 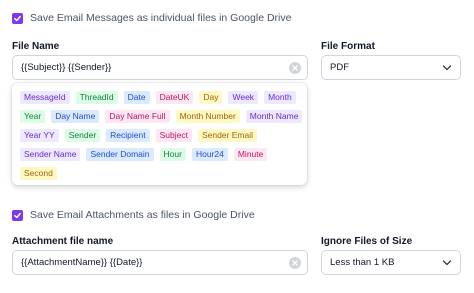 I want to click on token-chip: DateUK, so click(x=174, y=97).